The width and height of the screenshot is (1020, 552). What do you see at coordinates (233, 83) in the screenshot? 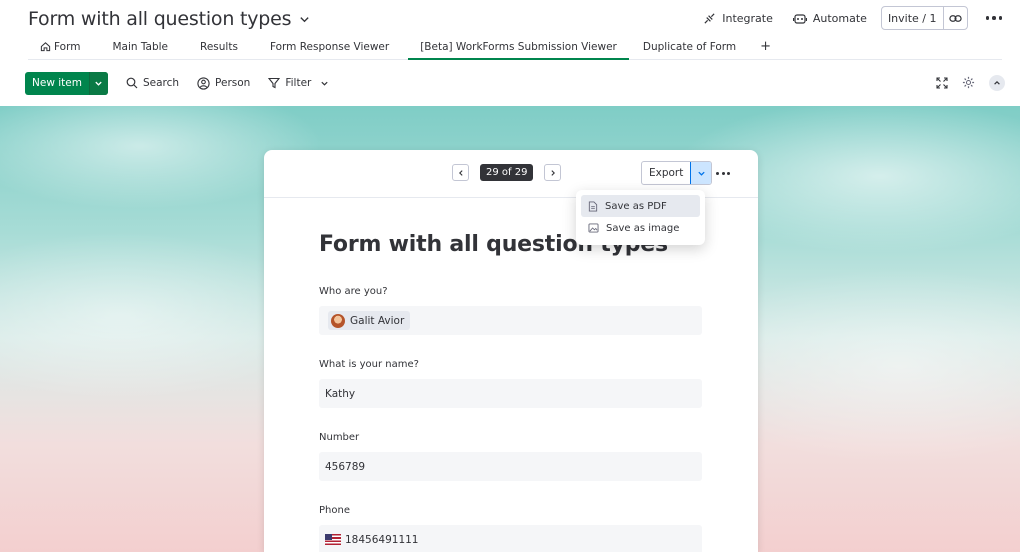
I see `person-label: Person` at bounding box center [233, 83].